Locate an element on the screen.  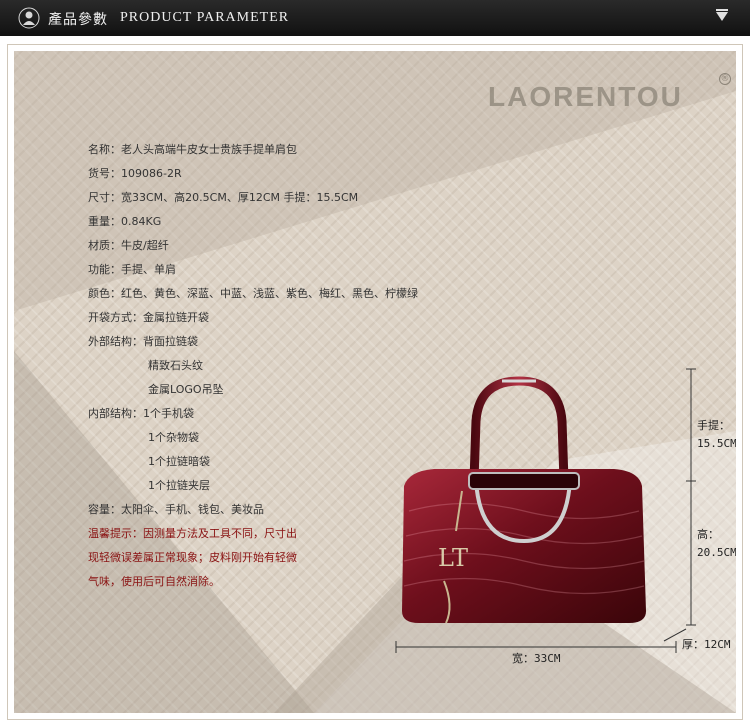
width-value: 宽：33CM is located at coordinates (536, 658).